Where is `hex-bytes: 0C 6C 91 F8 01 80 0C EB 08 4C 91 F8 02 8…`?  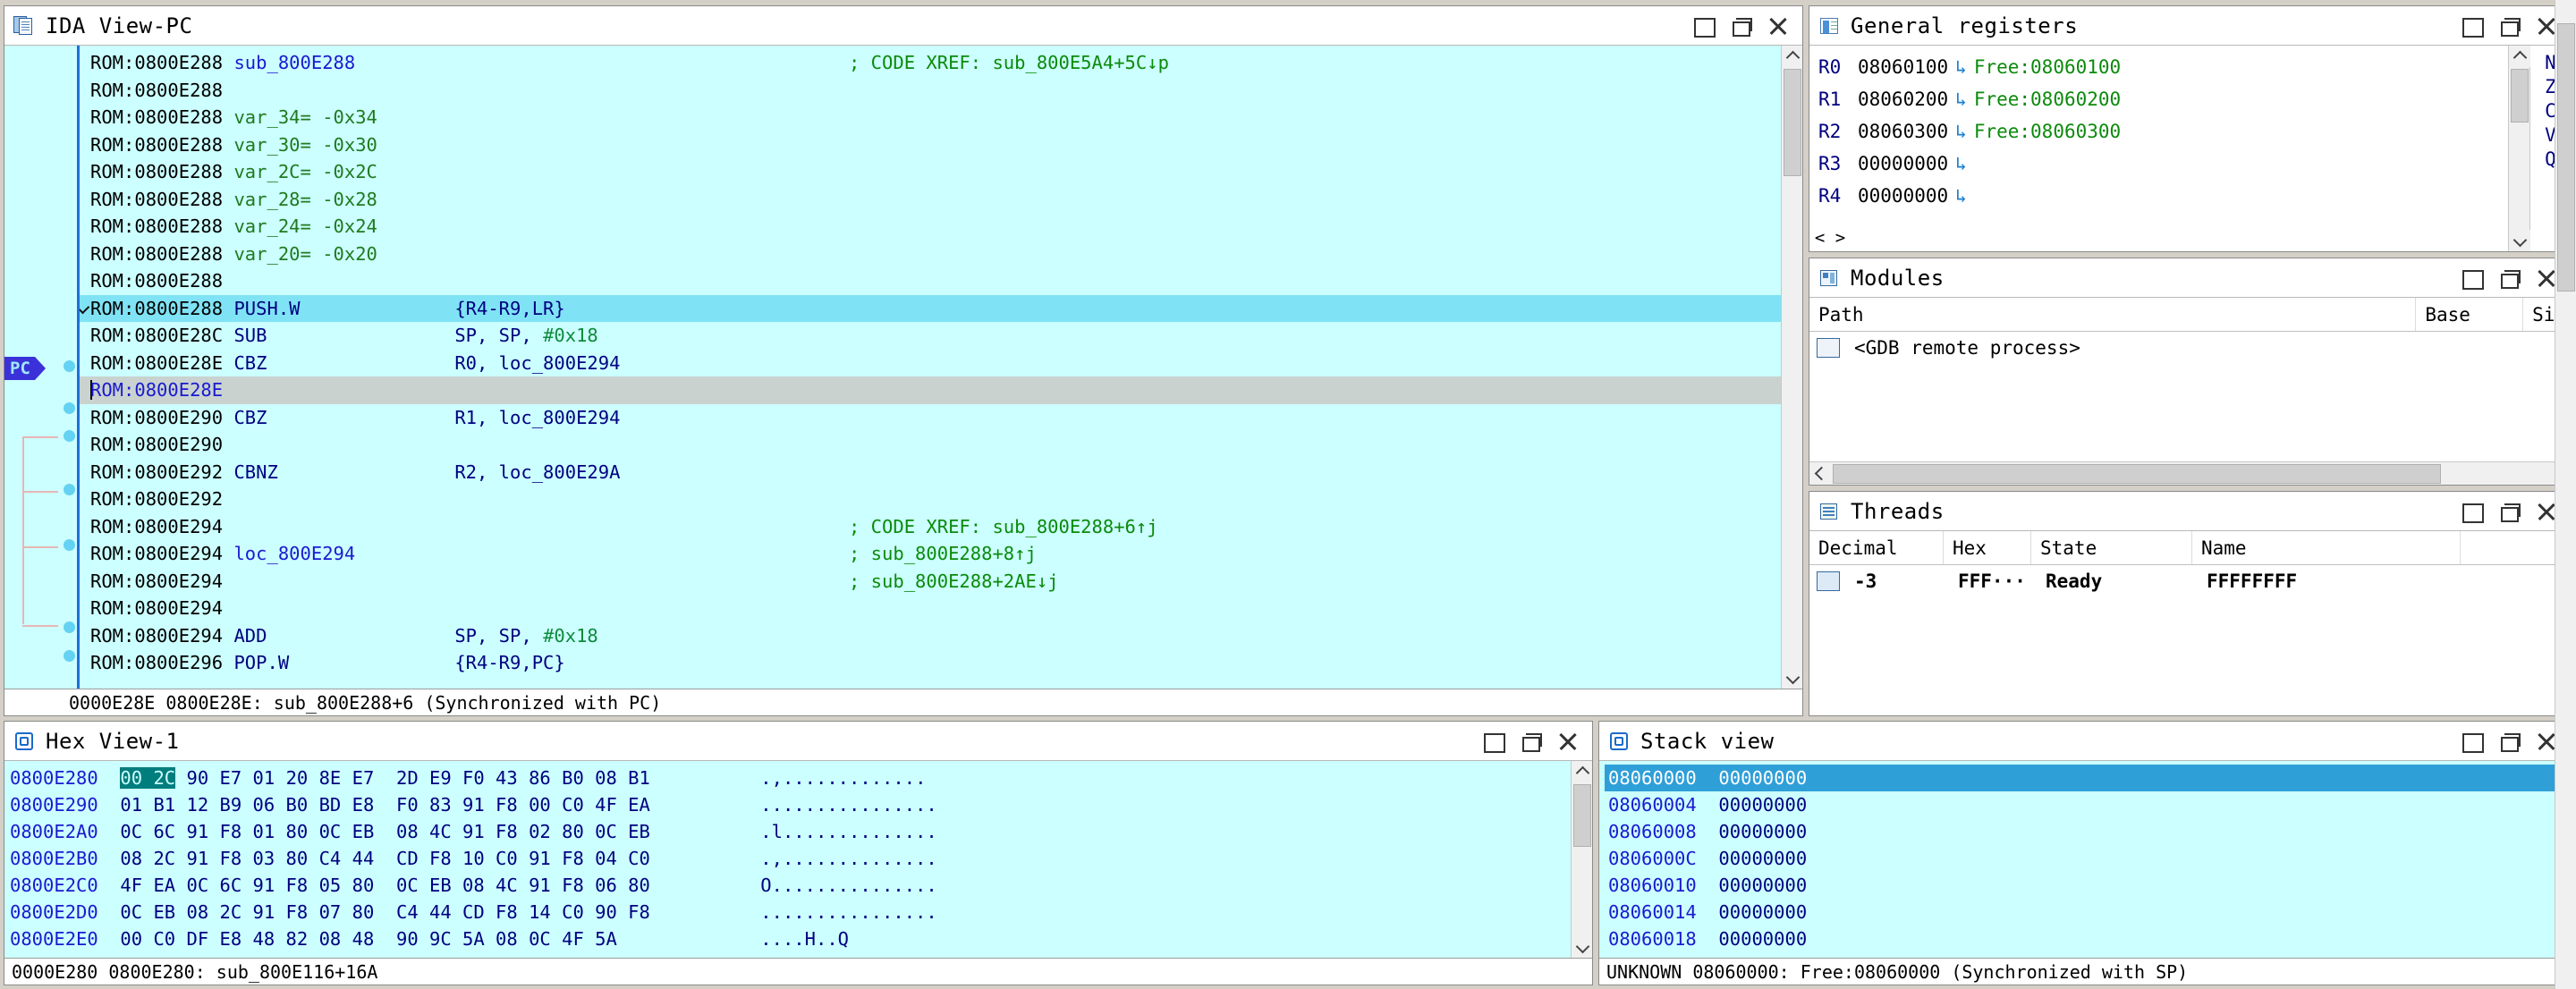
hex-bytes: 0C 6C 91 F8 01 80 0C EB 08 4C 91 F8 02 8… is located at coordinates (384, 831).